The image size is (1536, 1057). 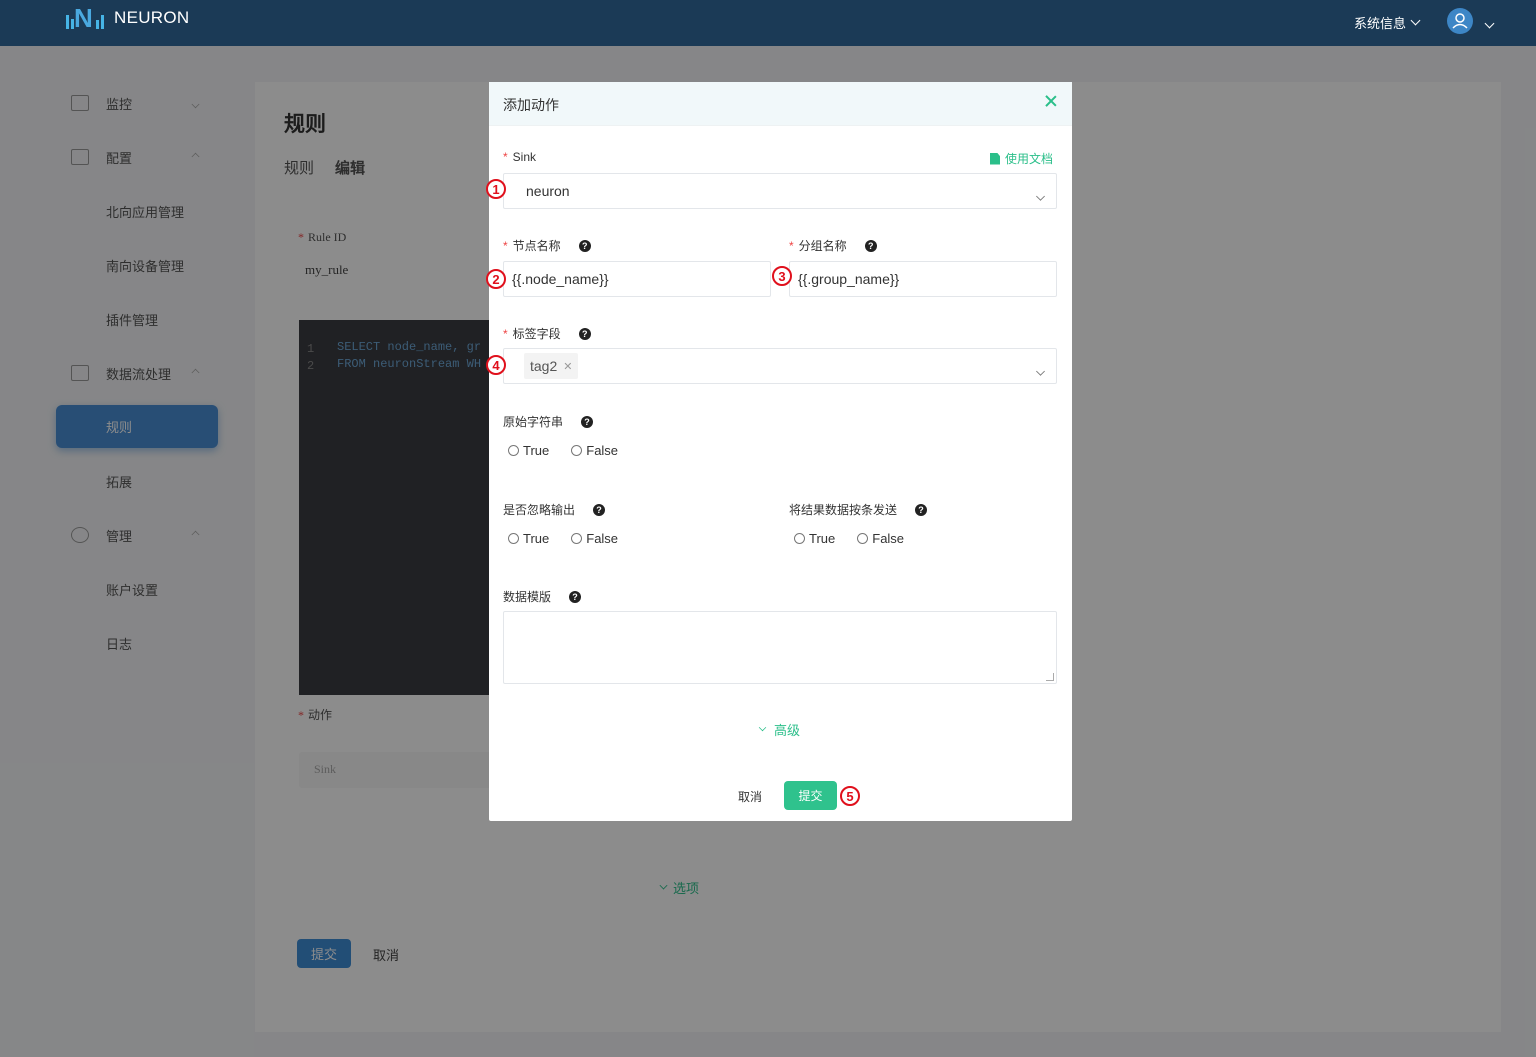 I want to click on system-info-menu: 系统信息, so click(x=1387, y=22).